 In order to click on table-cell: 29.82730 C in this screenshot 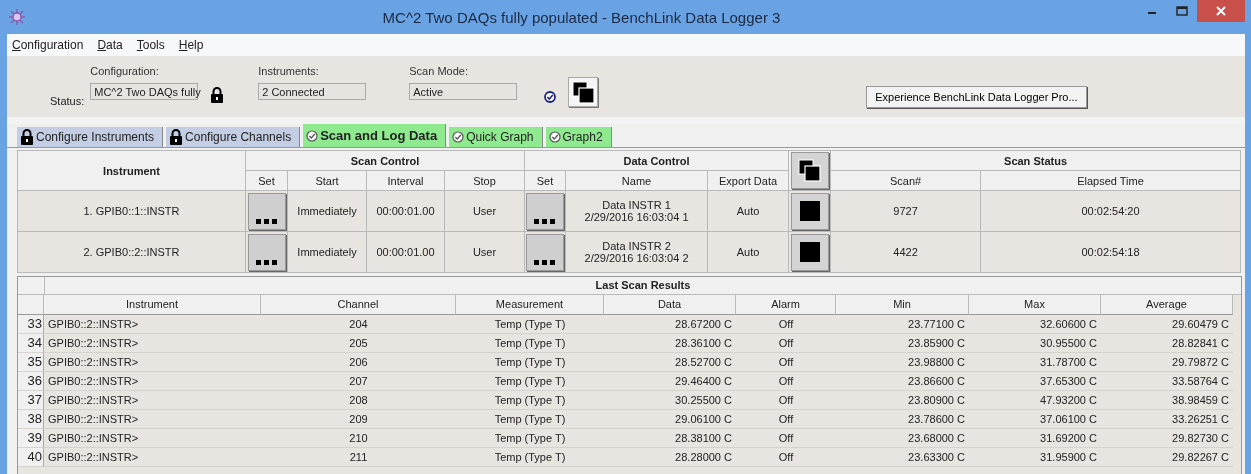, I will do `click(1167, 438)`.